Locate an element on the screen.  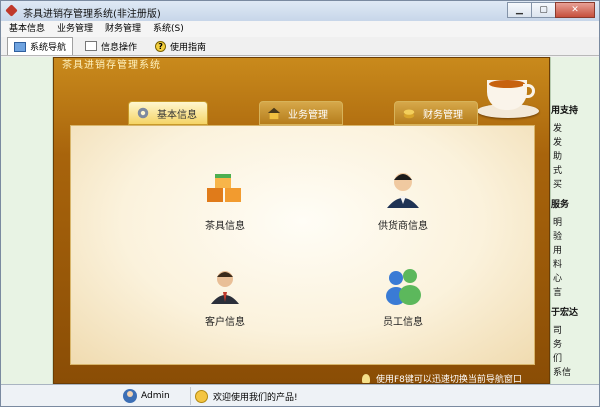
item-tea-set-label: 茶具信息 is located at coordinates (225, 226).